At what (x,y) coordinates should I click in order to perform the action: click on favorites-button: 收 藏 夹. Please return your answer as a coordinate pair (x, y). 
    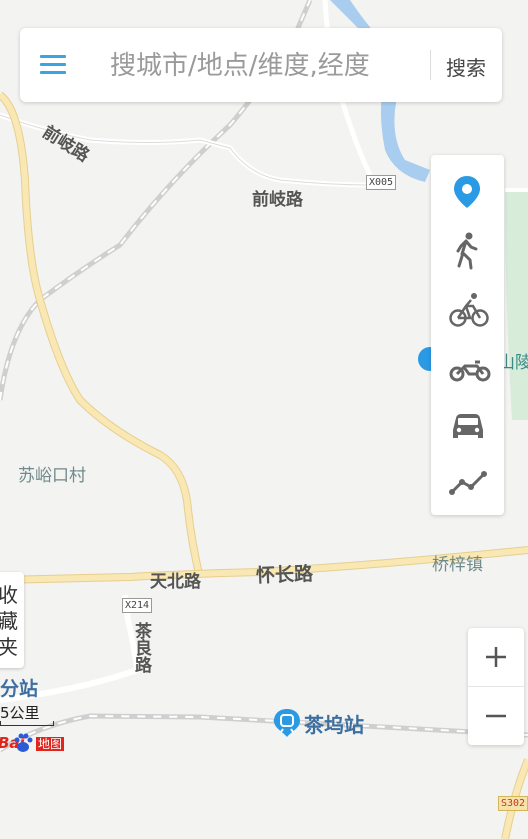
    Looking at the image, I should click on (12, 620).